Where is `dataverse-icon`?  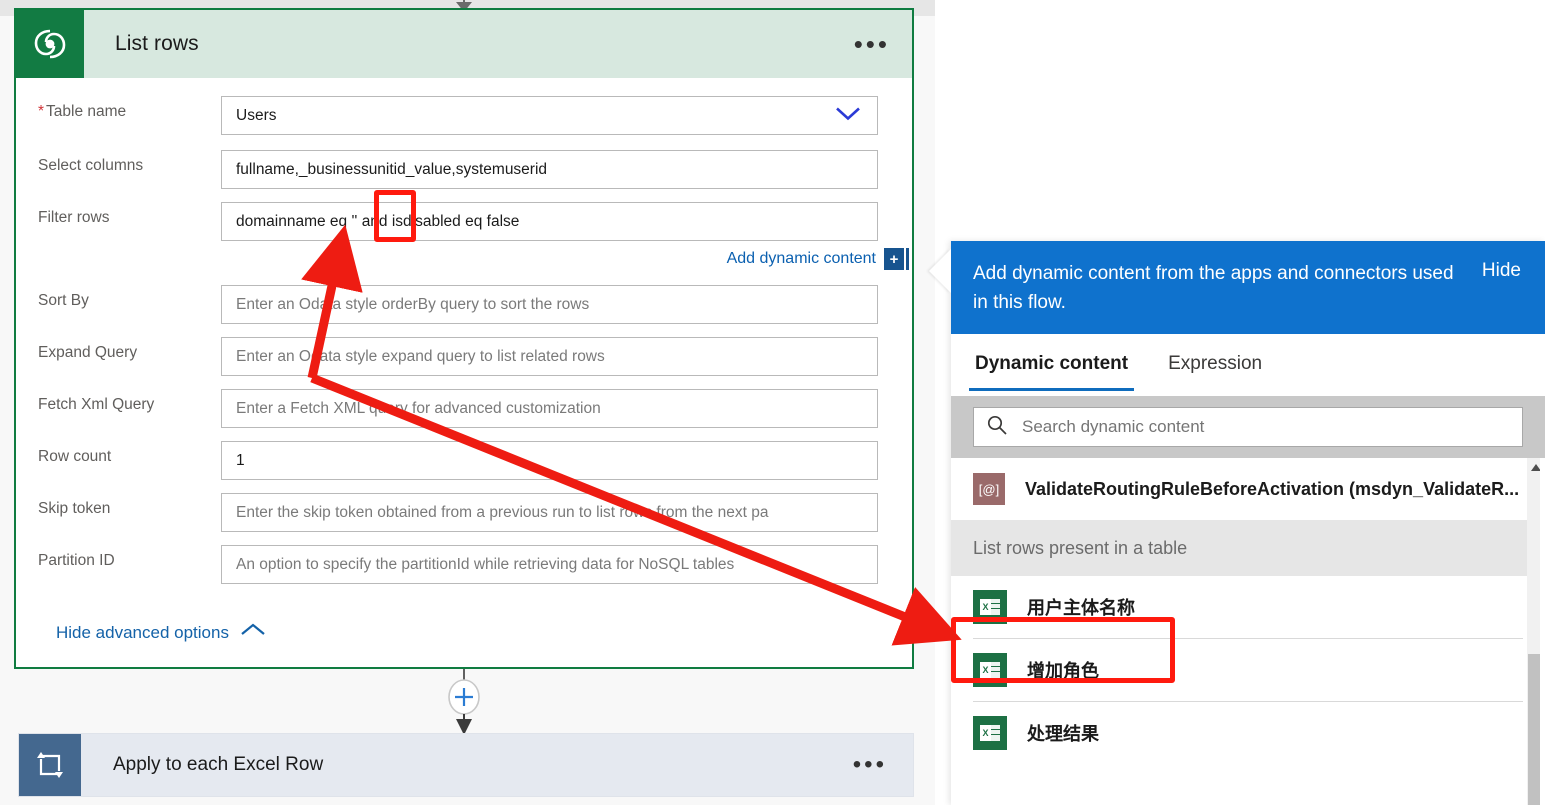 dataverse-icon is located at coordinates (50, 44).